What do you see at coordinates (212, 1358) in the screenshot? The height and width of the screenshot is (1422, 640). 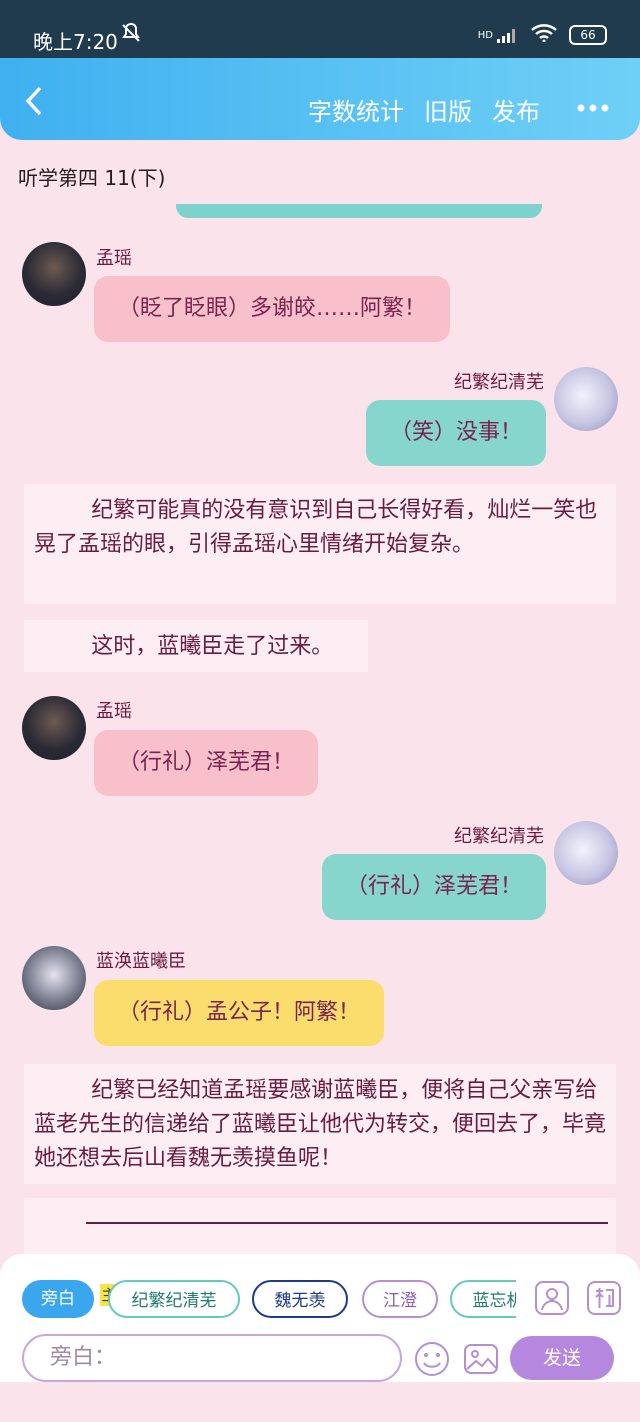 I see `message-input: 旁白：` at bounding box center [212, 1358].